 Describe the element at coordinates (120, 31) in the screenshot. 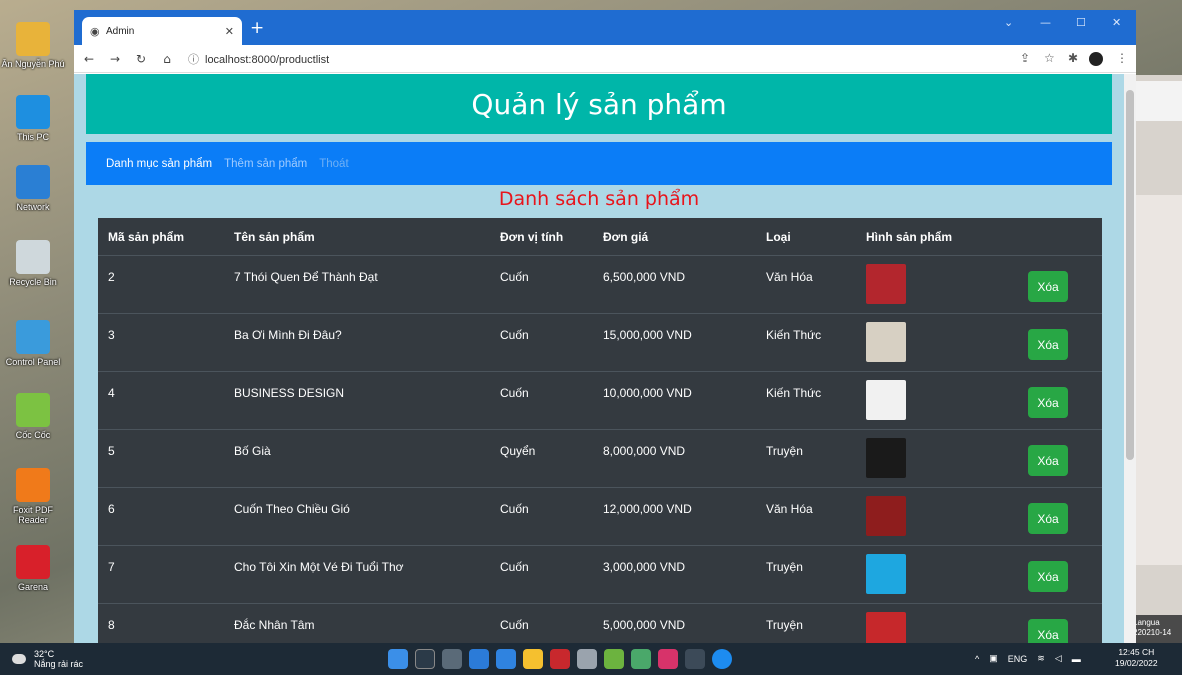

I see `tab-title: Admin` at that location.